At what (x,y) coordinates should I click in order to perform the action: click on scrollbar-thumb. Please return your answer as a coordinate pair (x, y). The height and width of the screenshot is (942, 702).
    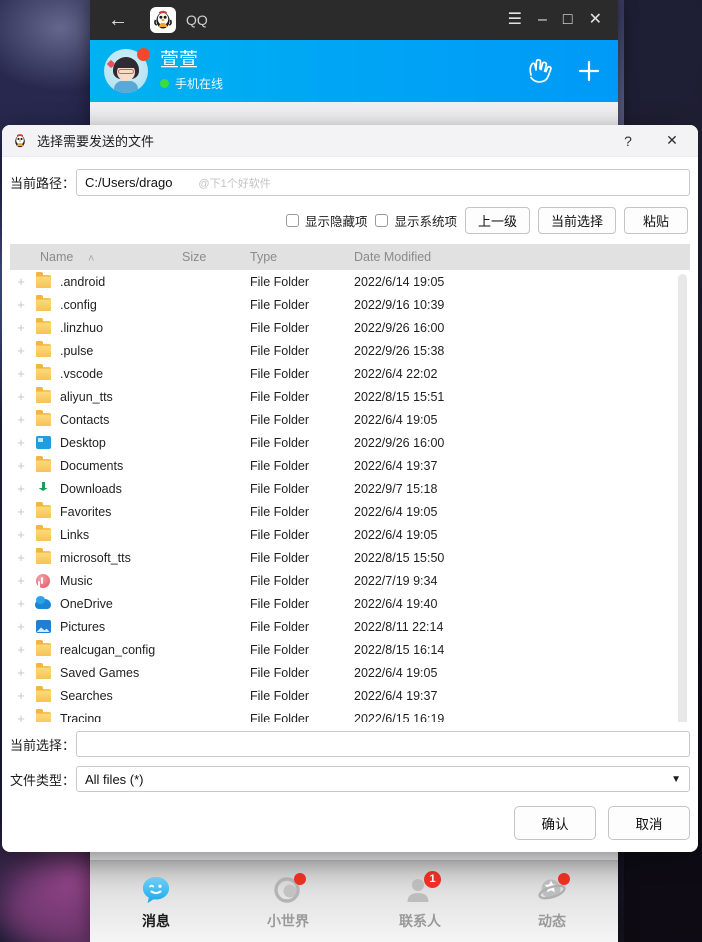
    Looking at the image, I should click on (682, 498).